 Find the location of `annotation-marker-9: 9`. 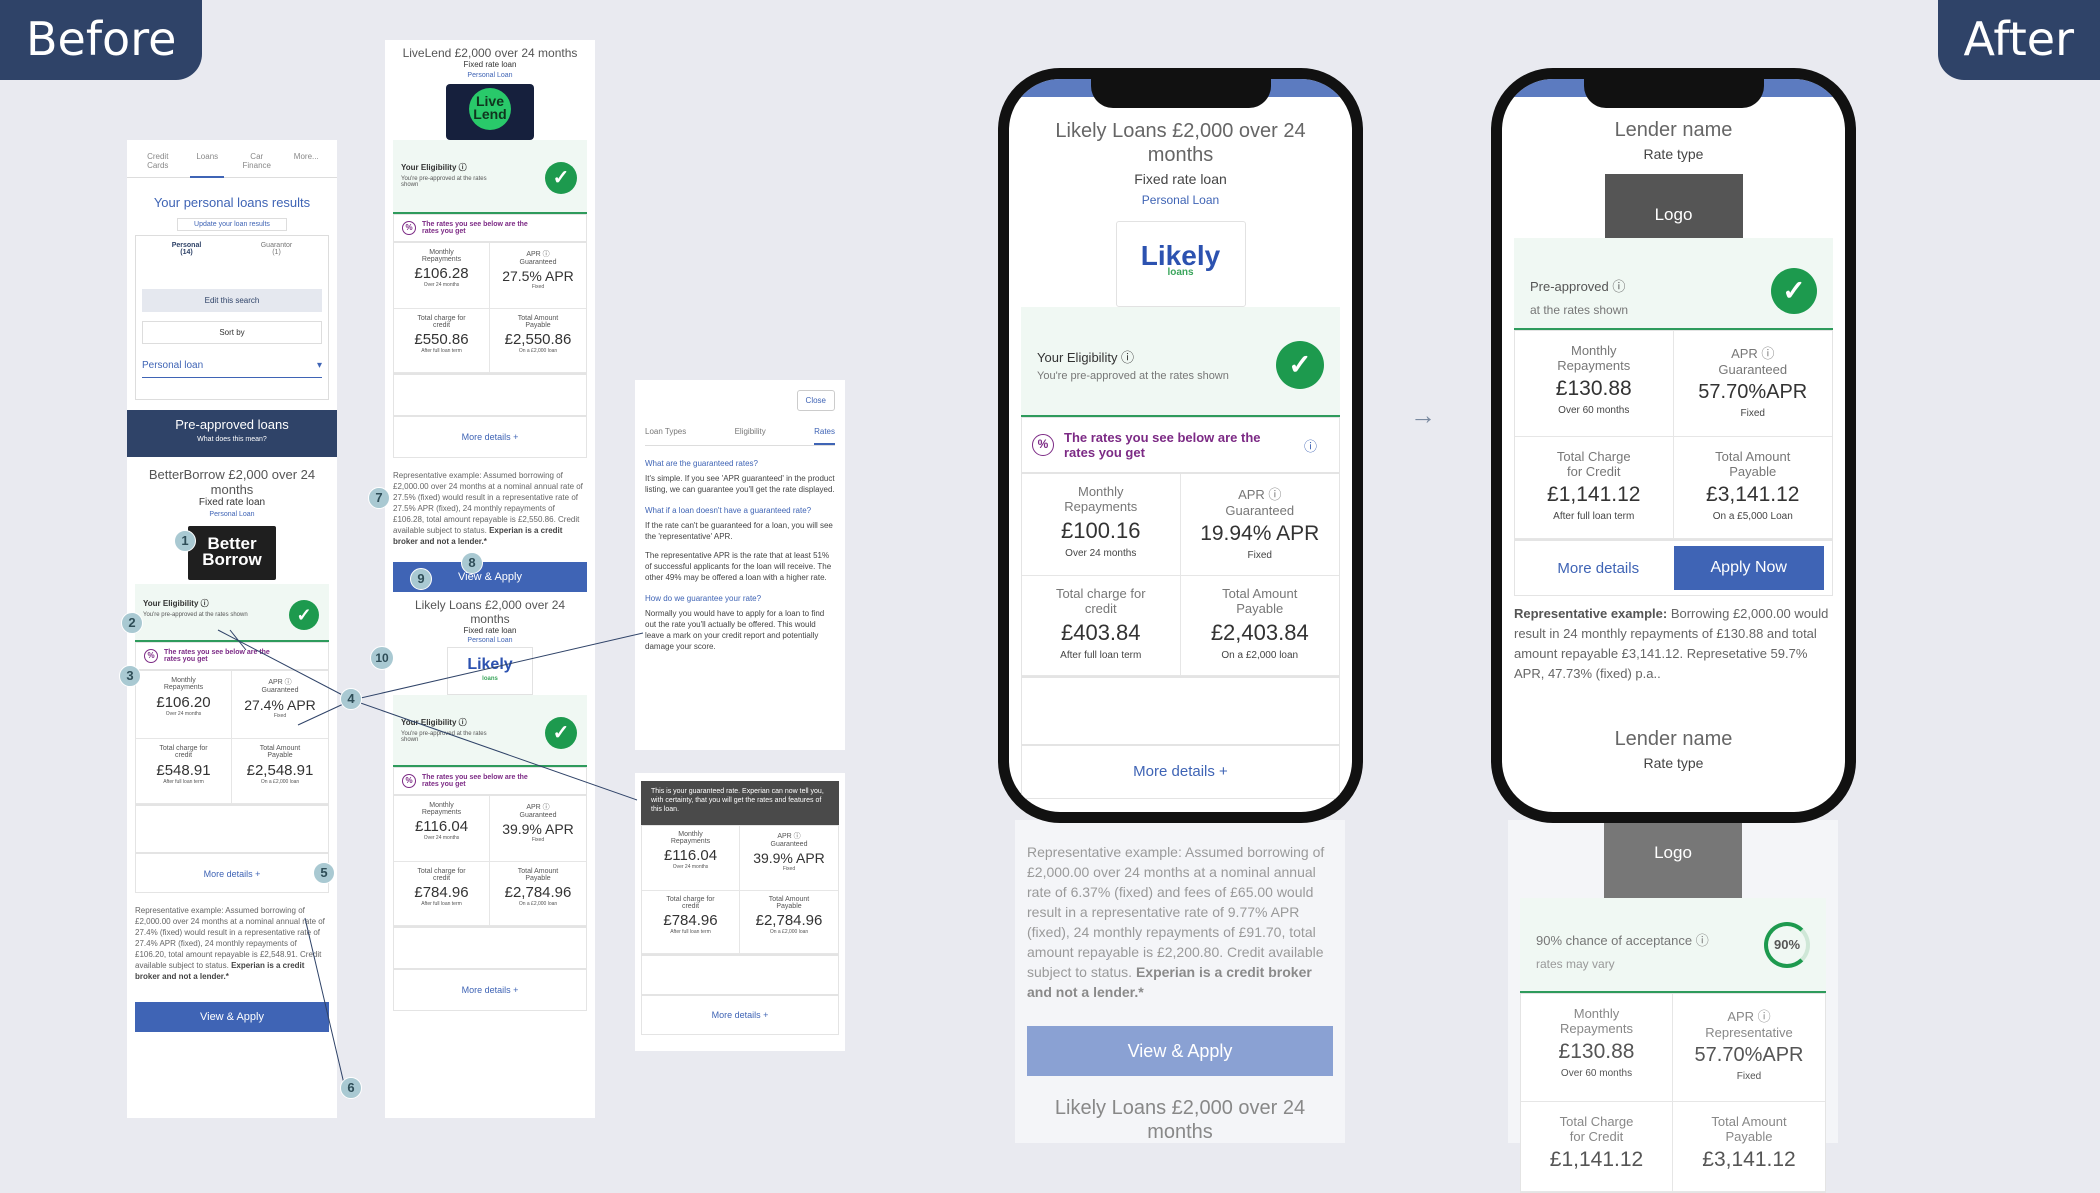

annotation-marker-9: 9 is located at coordinates (421, 579).